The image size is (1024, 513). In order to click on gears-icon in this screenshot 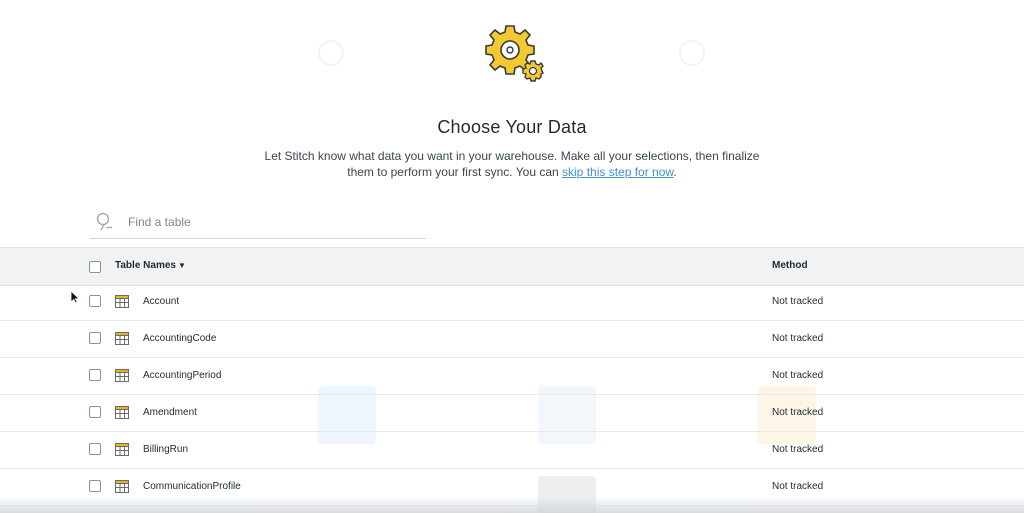, I will do `click(514, 53)`.